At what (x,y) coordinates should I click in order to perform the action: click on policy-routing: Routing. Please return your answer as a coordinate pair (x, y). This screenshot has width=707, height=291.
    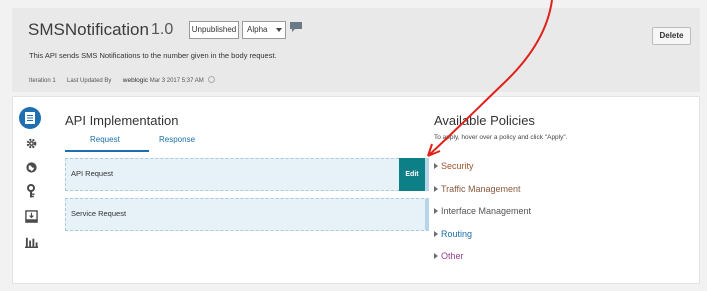
    Looking at the image, I should click on (453, 234).